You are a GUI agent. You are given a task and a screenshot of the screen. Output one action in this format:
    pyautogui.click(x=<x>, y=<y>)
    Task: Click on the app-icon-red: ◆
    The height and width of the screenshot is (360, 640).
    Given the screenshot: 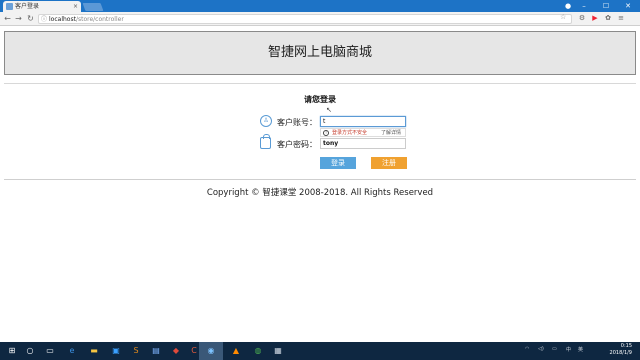 What is the action you would take?
    pyautogui.click(x=176, y=351)
    